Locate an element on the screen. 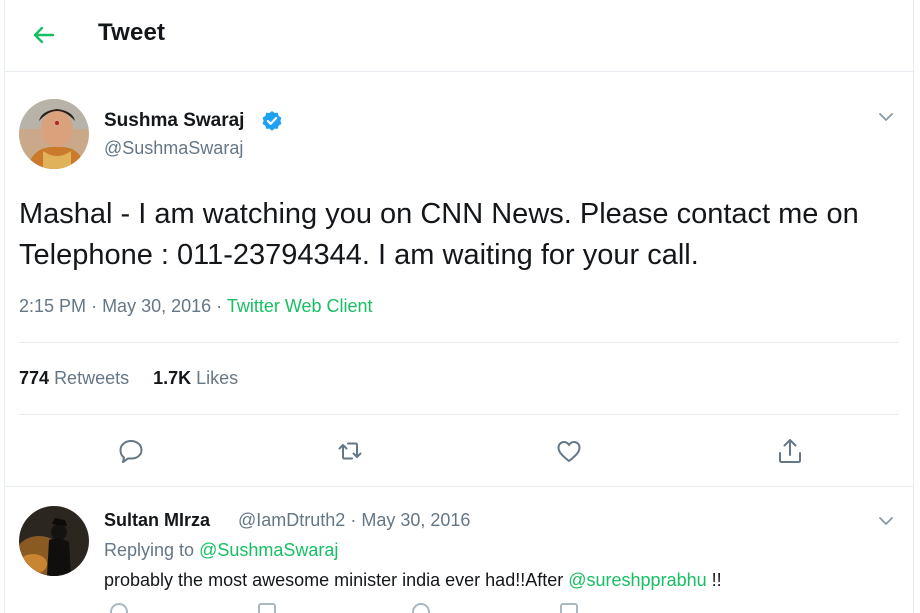  reply-reply-icon is located at coordinates (119, 608).